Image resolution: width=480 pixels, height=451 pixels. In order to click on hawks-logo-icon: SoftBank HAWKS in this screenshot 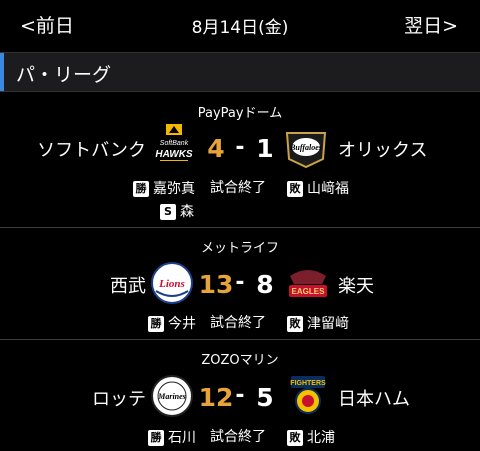, I will do `click(174, 142)`.